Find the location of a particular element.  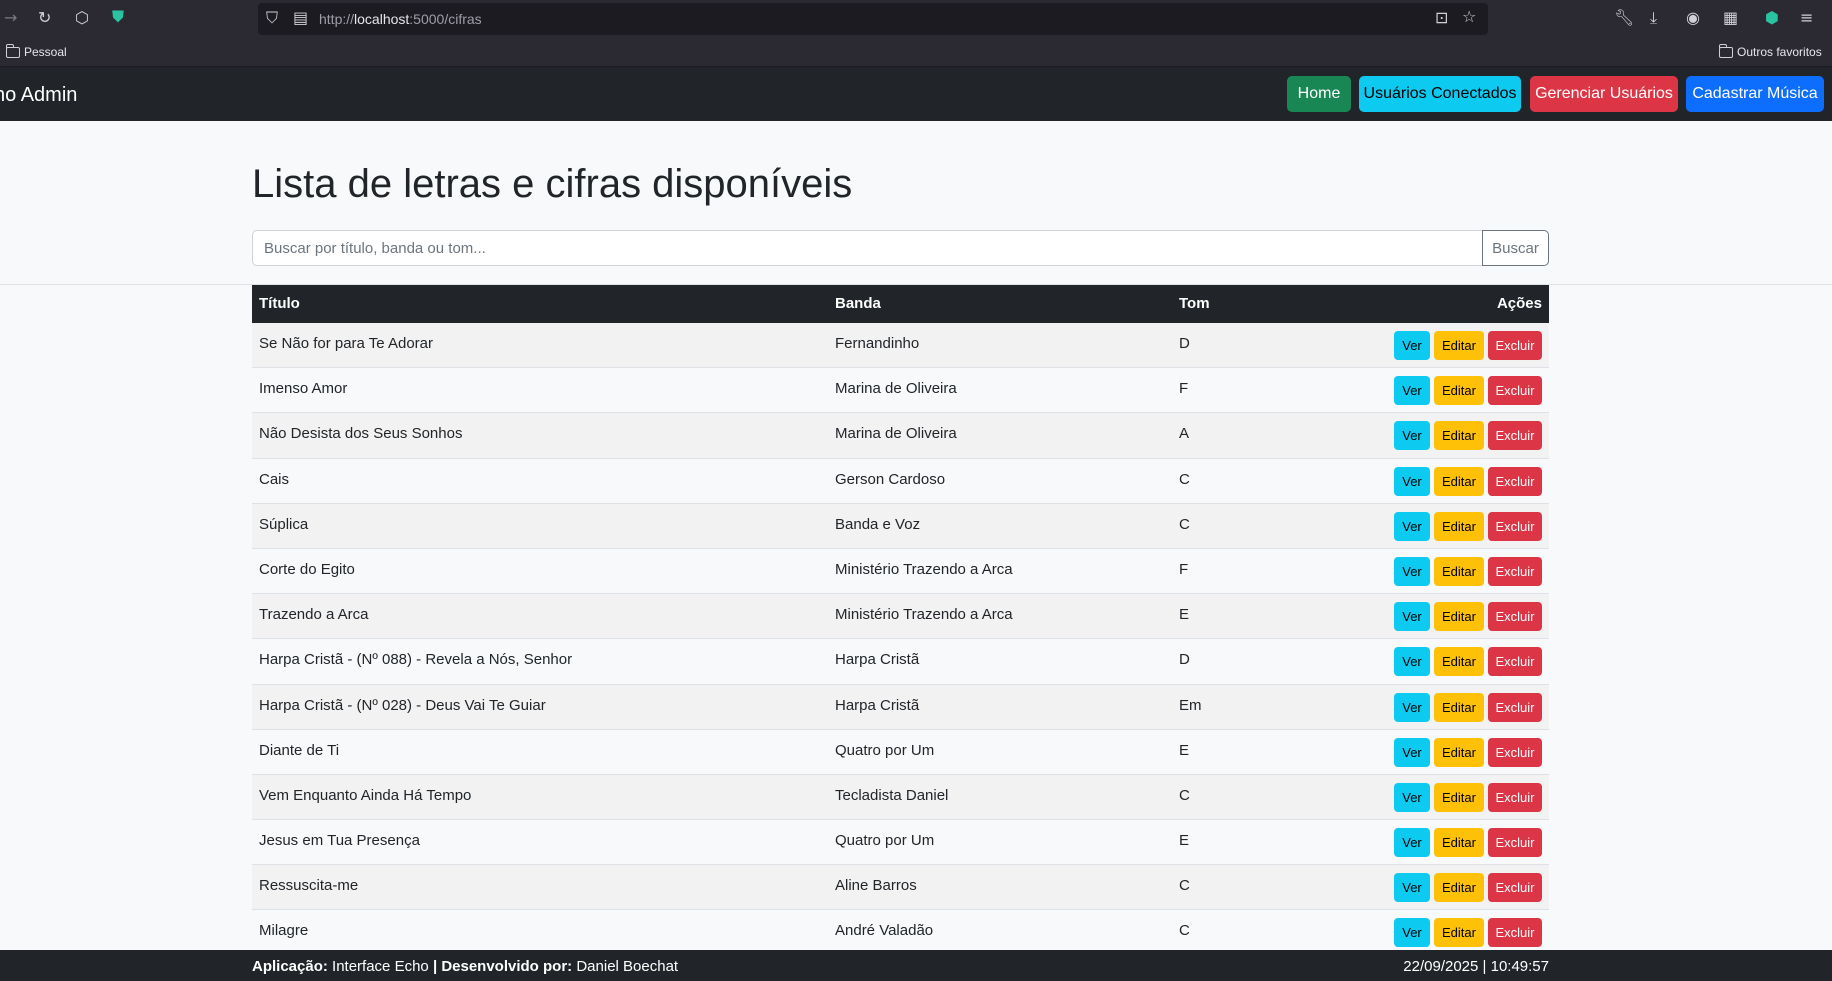

add-song-button: Cadastrar Música is located at coordinates (1755, 94).